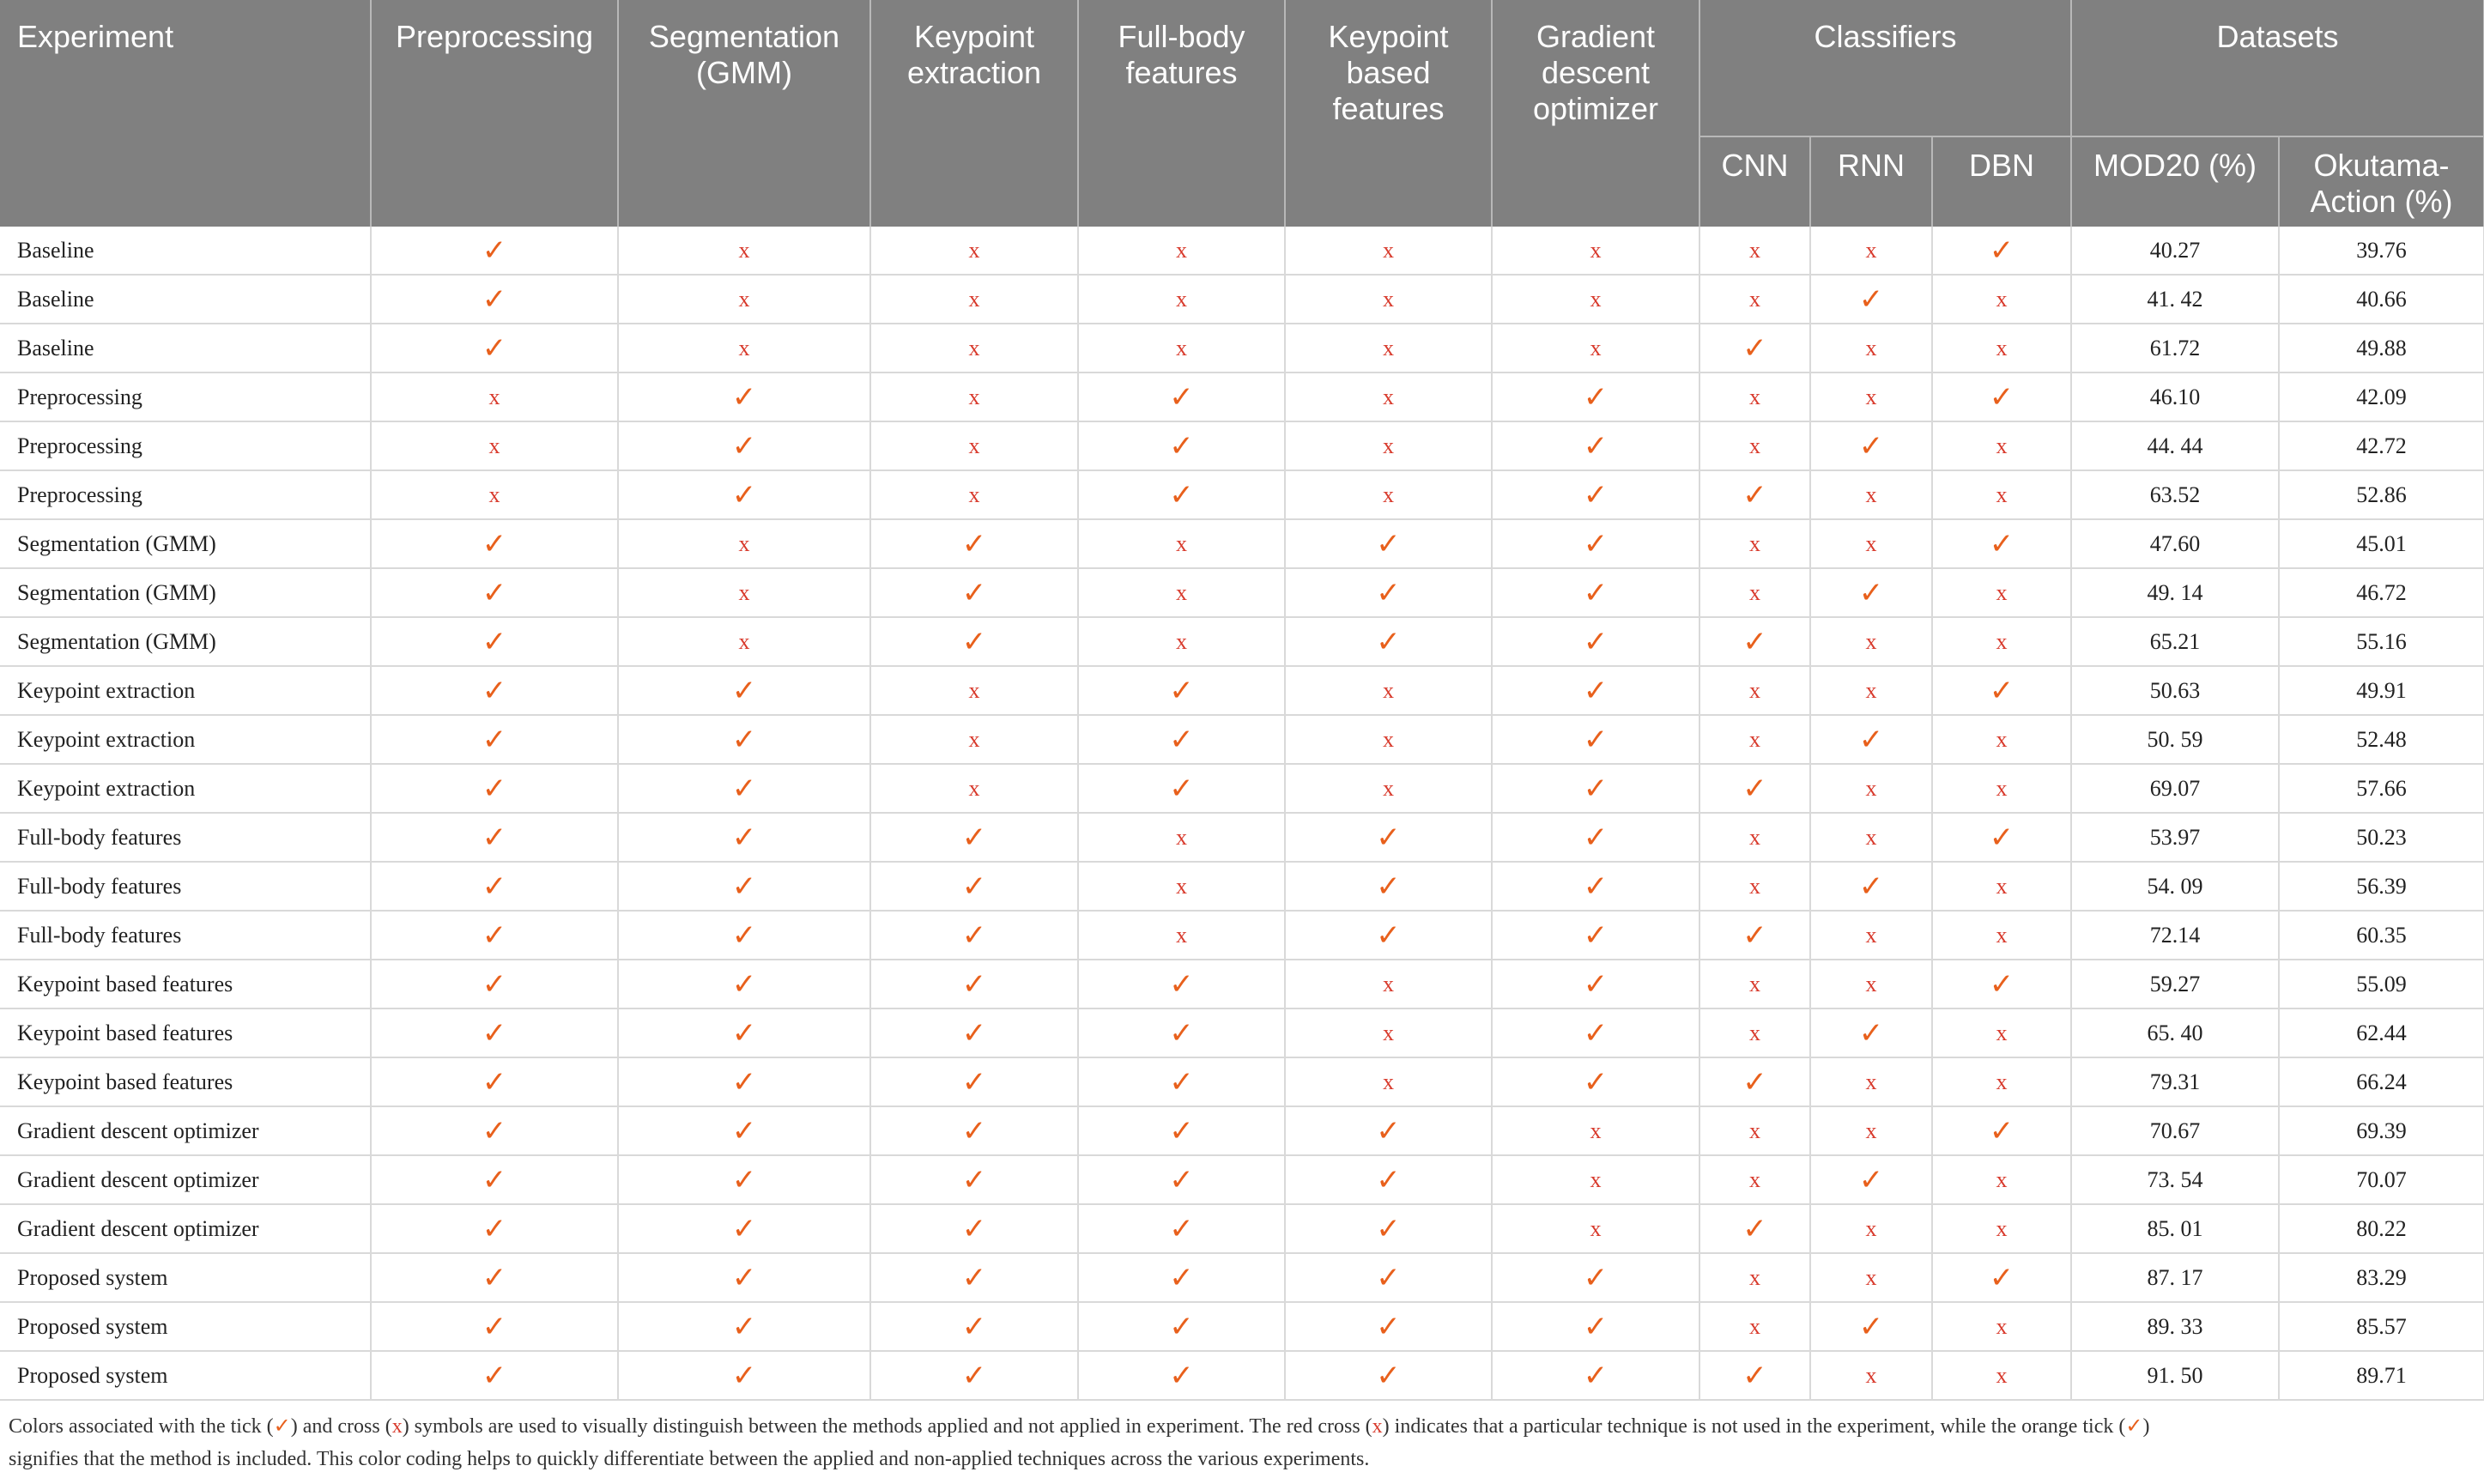 Image resolution: width=2484 pixels, height=1484 pixels. Describe the element at coordinates (1871, 299) in the screenshot. I see `rnn-cell: ✓` at that location.